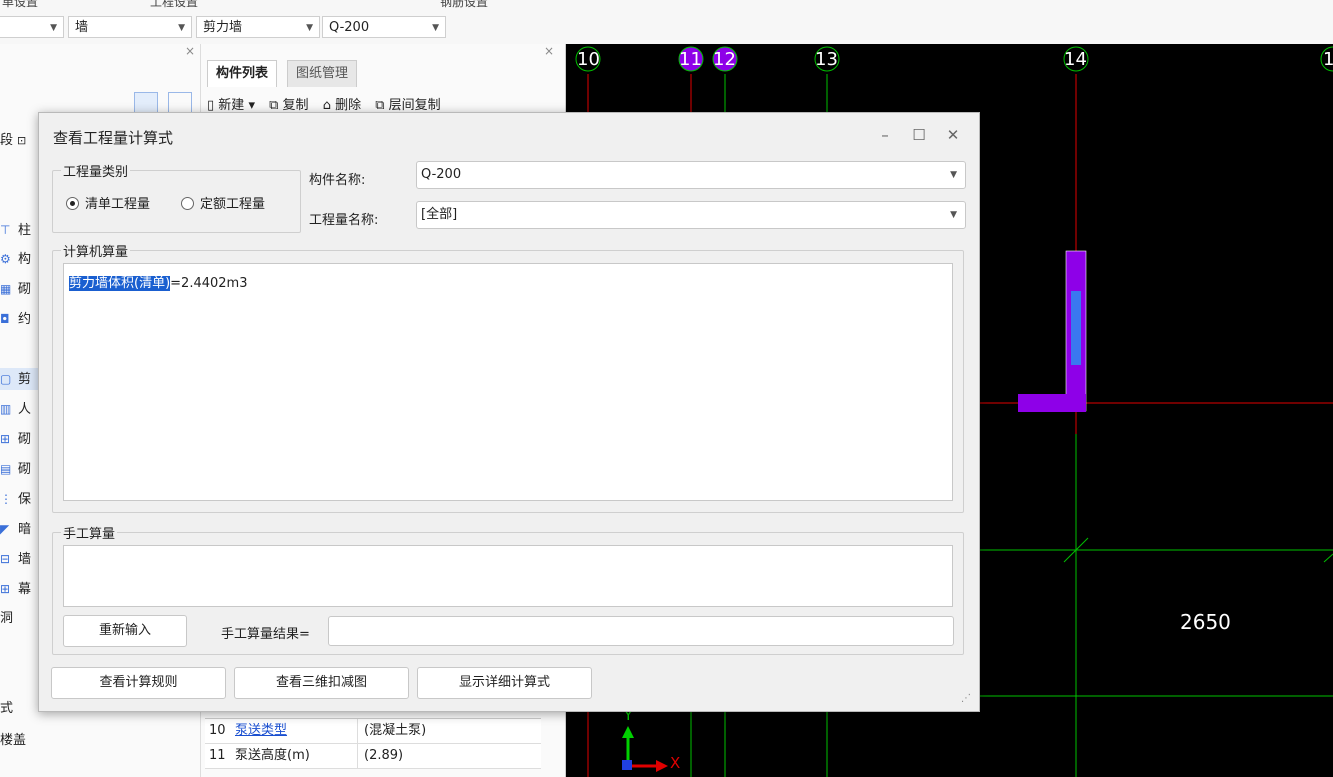 The width and height of the screenshot is (1333, 777). What do you see at coordinates (349, 27) in the screenshot?
I see `component-select-value: Q-200` at bounding box center [349, 27].